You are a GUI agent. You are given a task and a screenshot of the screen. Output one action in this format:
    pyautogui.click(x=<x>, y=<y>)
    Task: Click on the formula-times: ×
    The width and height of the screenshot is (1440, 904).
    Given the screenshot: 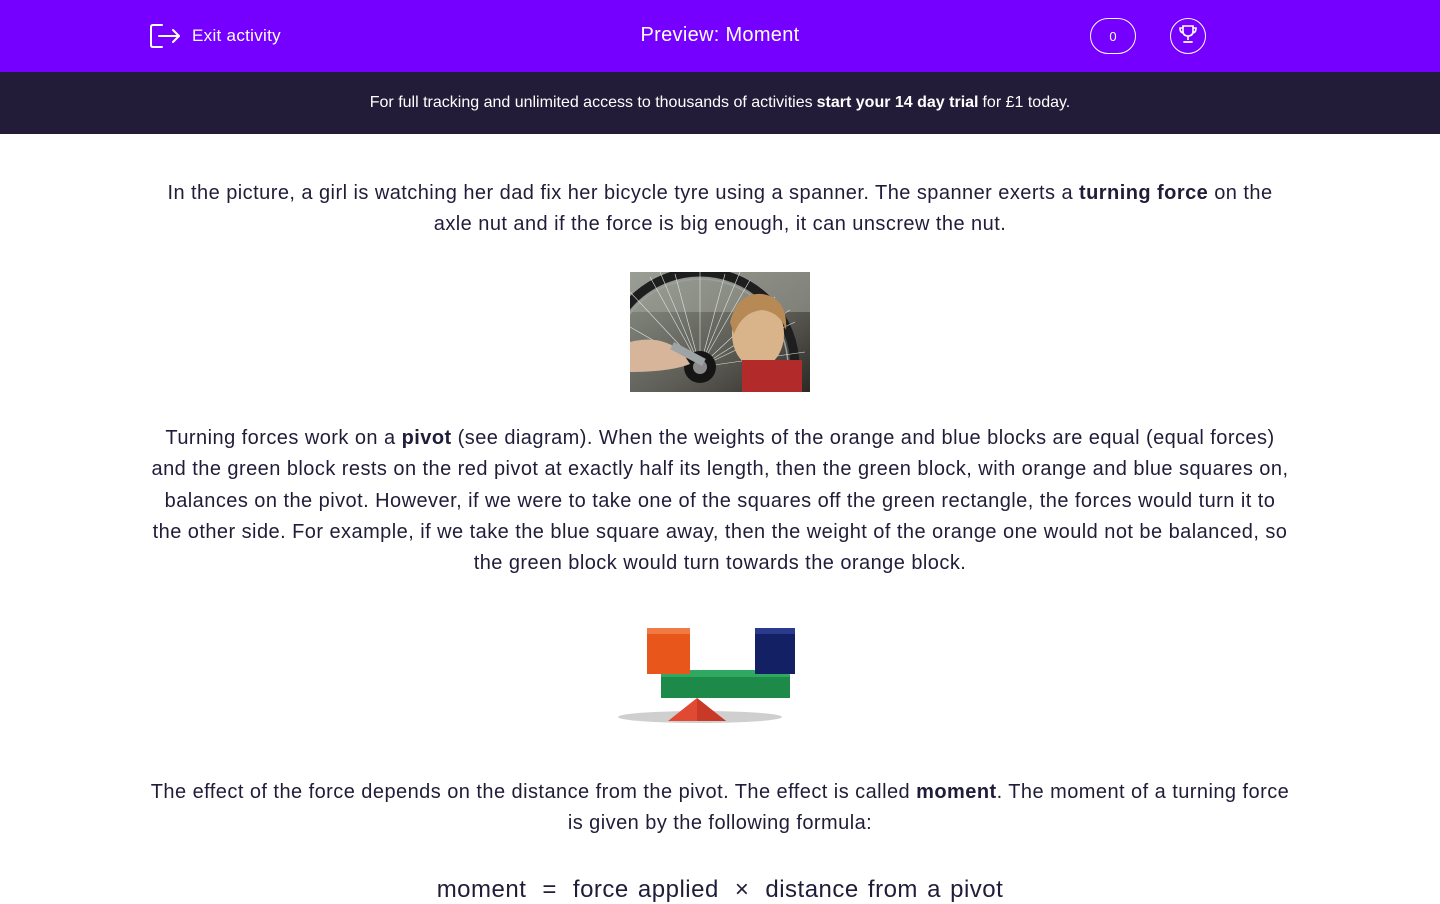 What is the action you would take?
    pyautogui.click(x=742, y=889)
    